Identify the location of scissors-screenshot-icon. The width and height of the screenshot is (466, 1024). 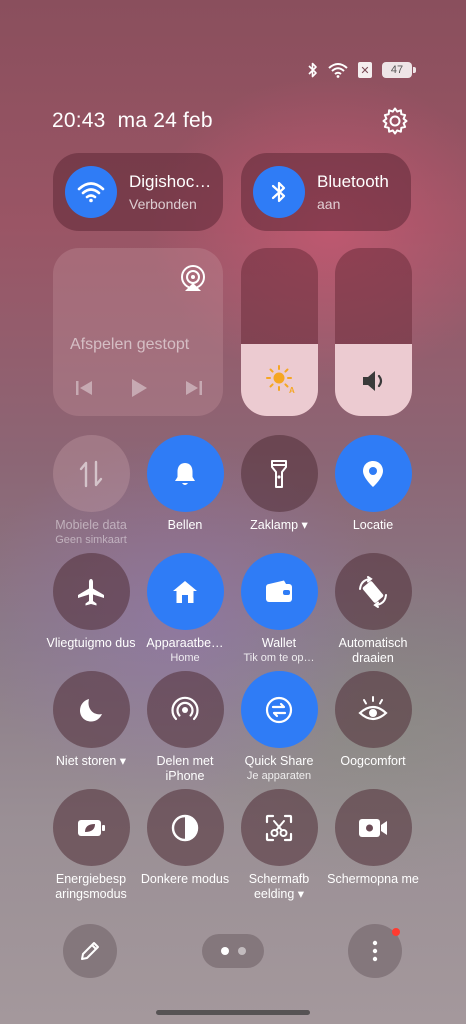
(279, 827).